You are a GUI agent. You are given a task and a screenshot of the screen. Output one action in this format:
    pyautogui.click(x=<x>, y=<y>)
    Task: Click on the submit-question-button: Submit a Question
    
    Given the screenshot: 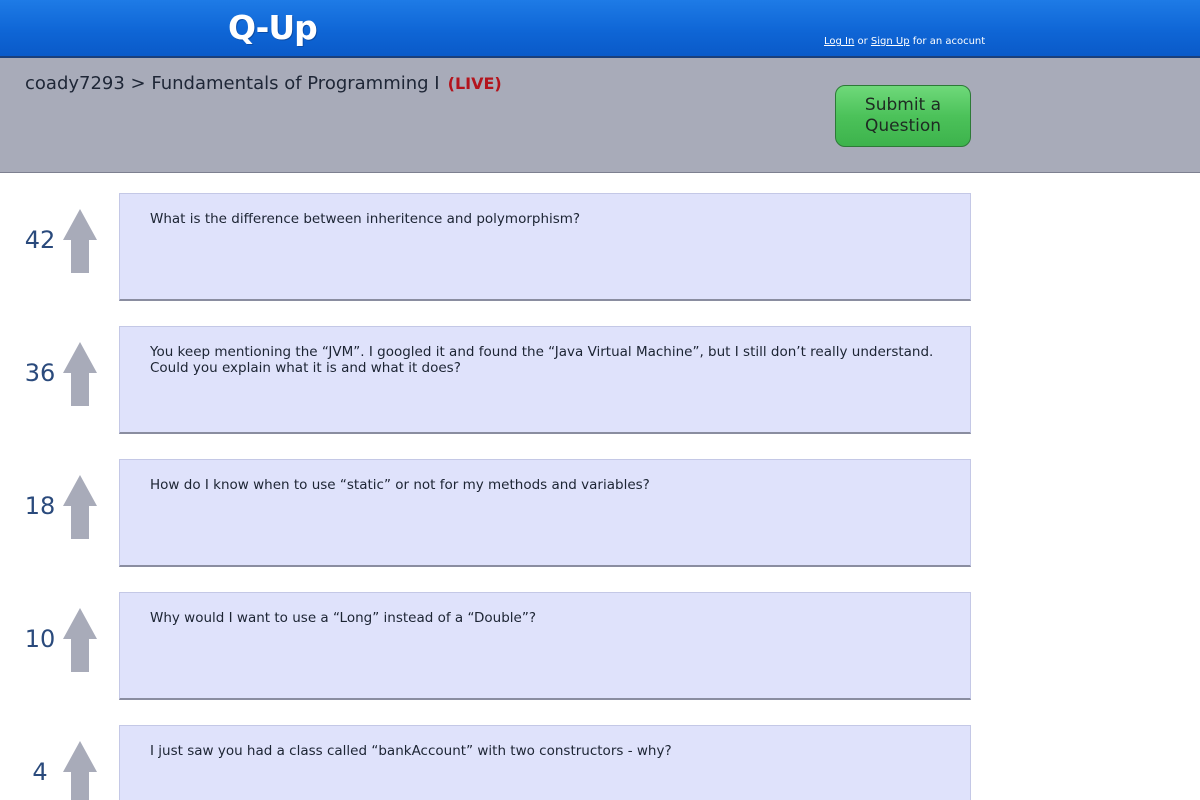 What is the action you would take?
    pyautogui.click(x=903, y=116)
    